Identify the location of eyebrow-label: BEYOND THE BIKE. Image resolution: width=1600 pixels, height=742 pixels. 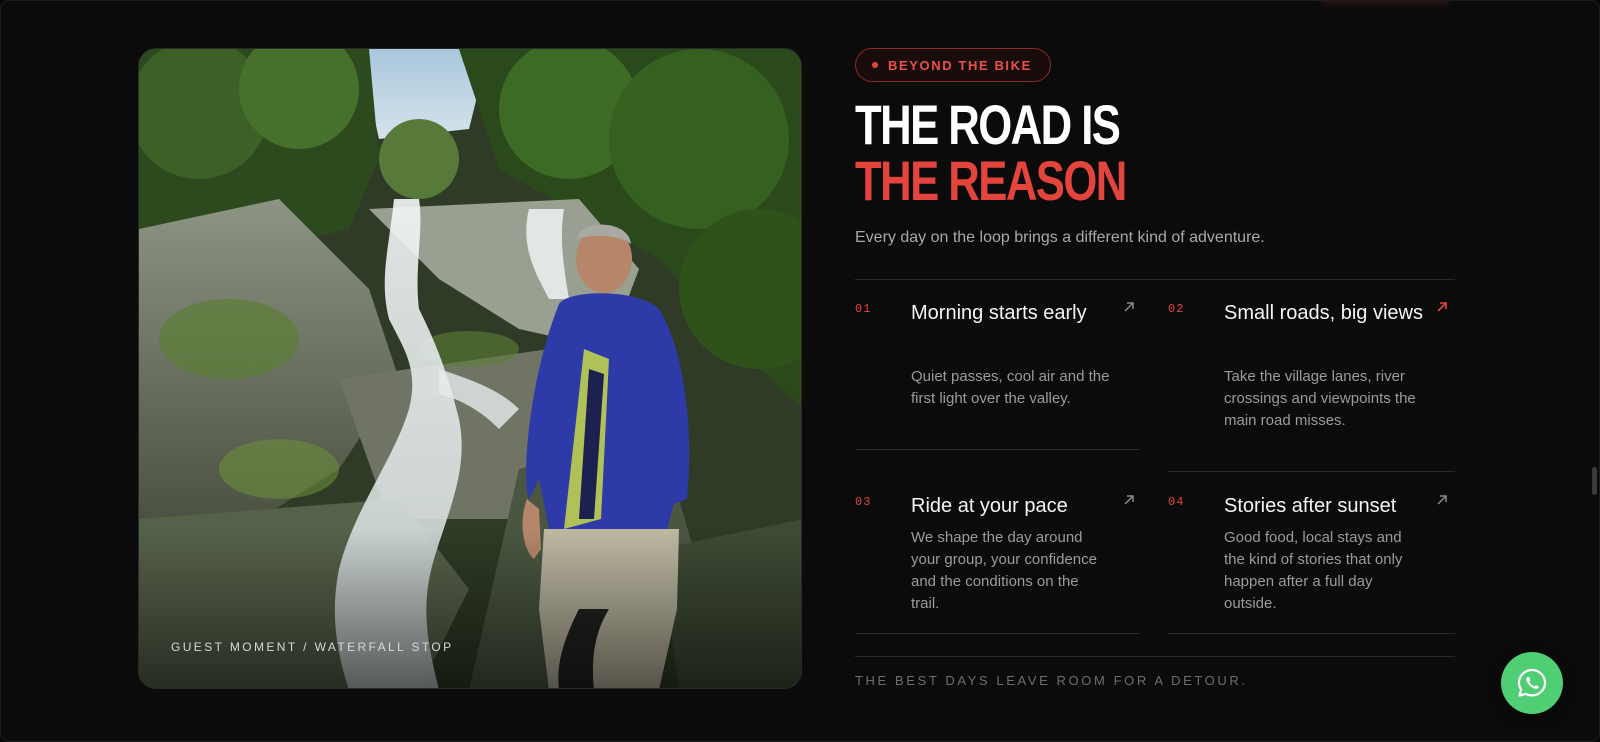
(960, 65).